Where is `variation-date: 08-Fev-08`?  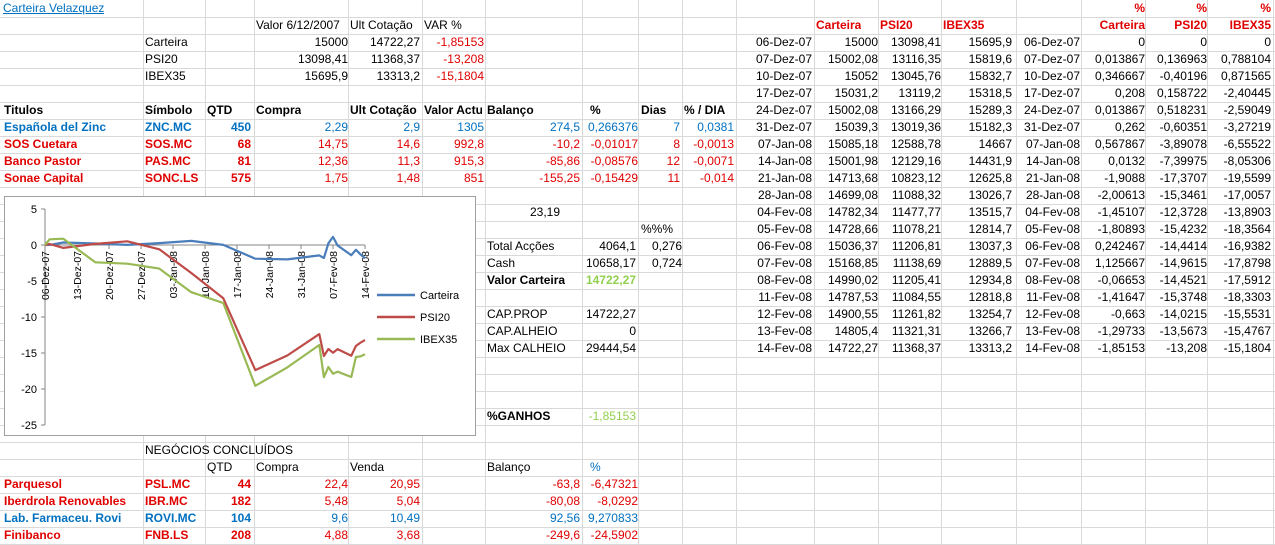
variation-date: 08-Fev-08 is located at coordinates (1052, 280).